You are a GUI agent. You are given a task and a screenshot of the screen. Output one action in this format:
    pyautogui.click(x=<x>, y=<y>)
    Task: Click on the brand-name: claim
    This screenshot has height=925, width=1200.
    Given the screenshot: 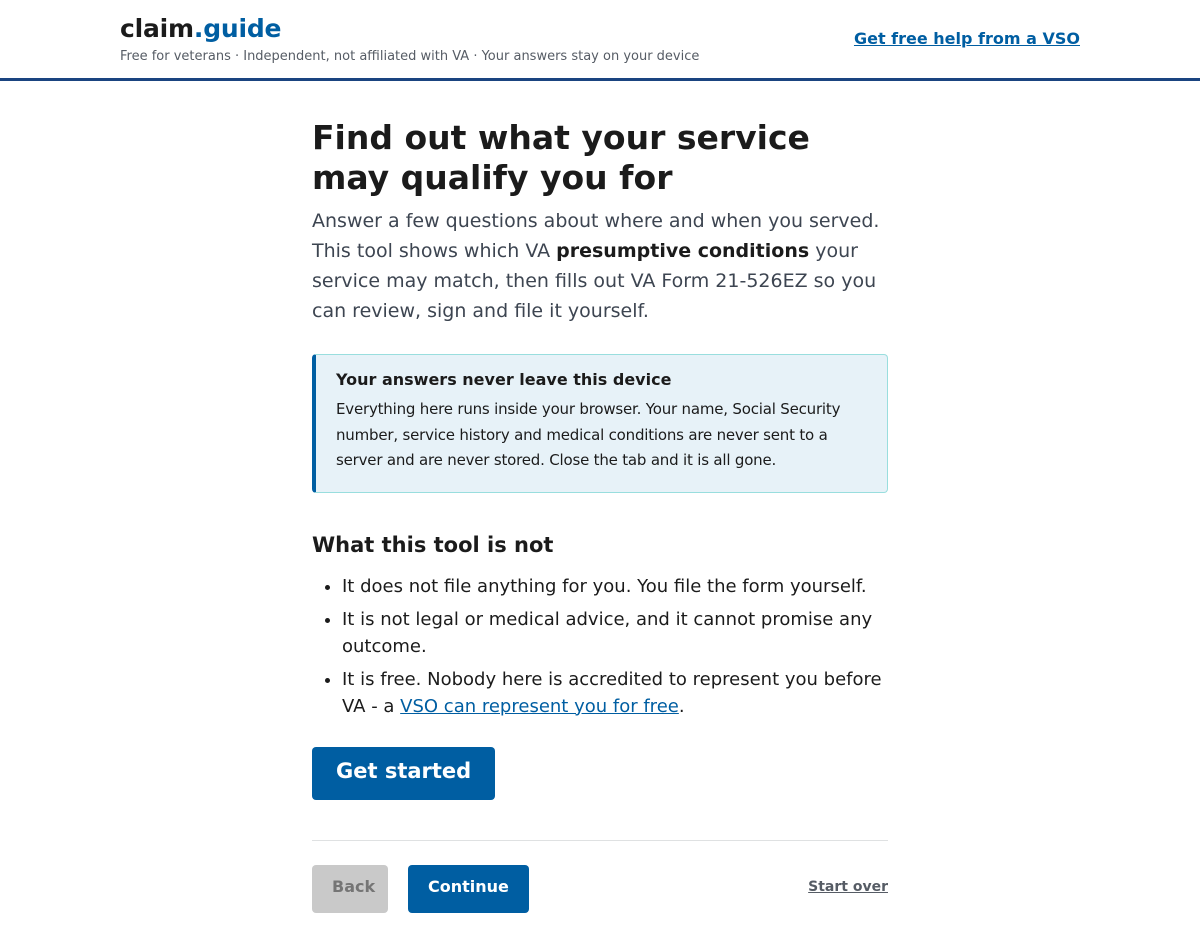 What is the action you would take?
    pyautogui.click(x=157, y=28)
    